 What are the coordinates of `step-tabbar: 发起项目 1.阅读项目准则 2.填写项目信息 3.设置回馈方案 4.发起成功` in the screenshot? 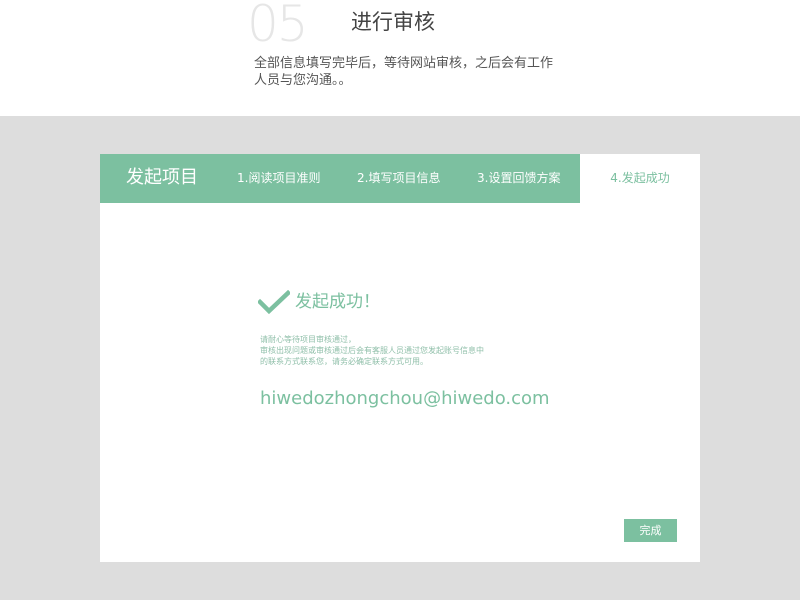 It's located at (400, 178).